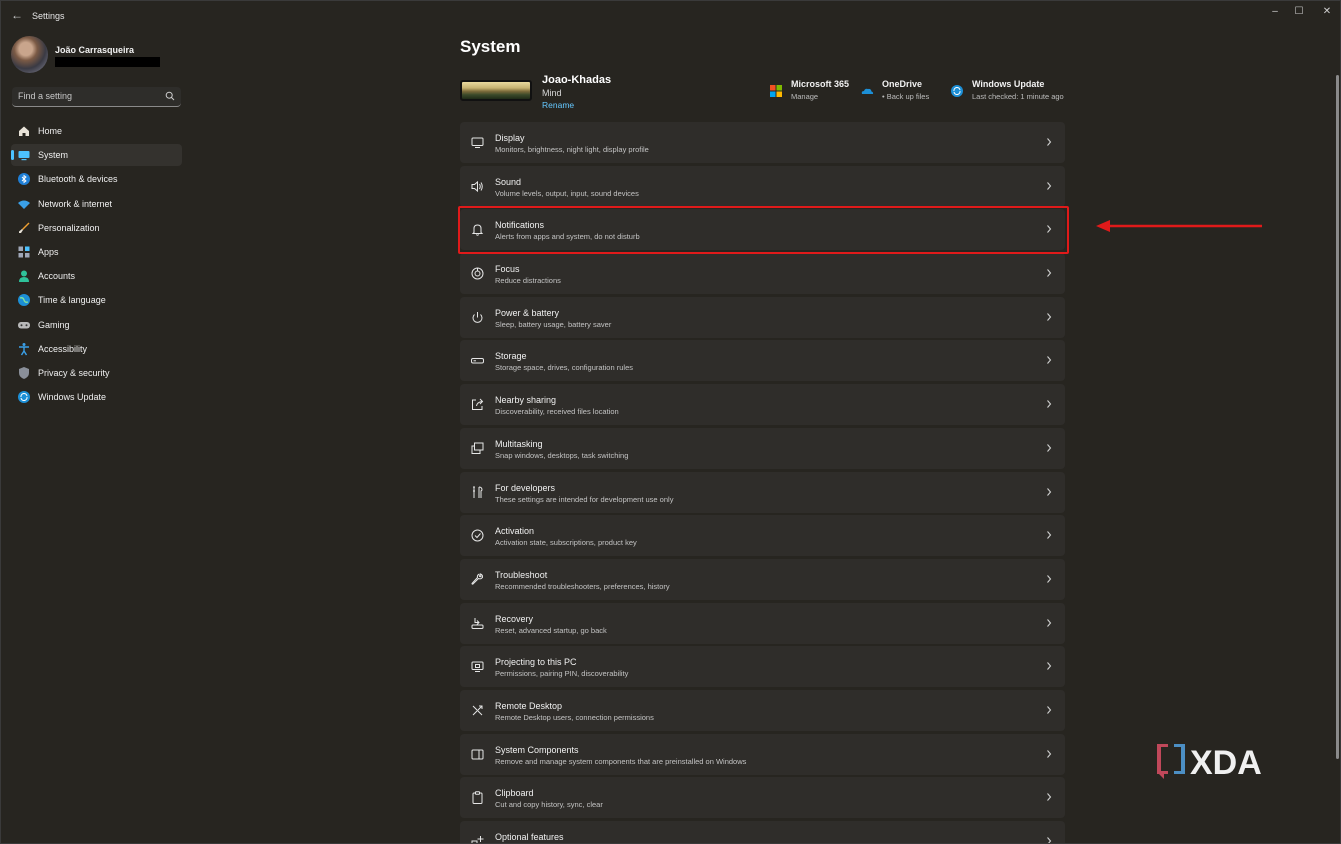 The height and width of the screenshot is (844, 1341). I want to click on setting-subtitle: Discoverability, received files location, so click(557, 412).